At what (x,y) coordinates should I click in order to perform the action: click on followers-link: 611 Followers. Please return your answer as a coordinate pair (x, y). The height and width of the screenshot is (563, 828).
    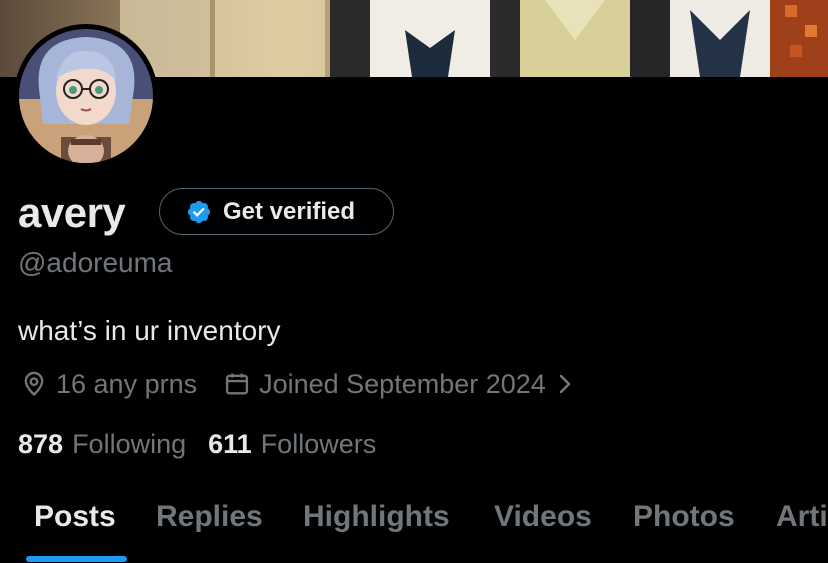
    Looking at the image, I should click on (292, 444).